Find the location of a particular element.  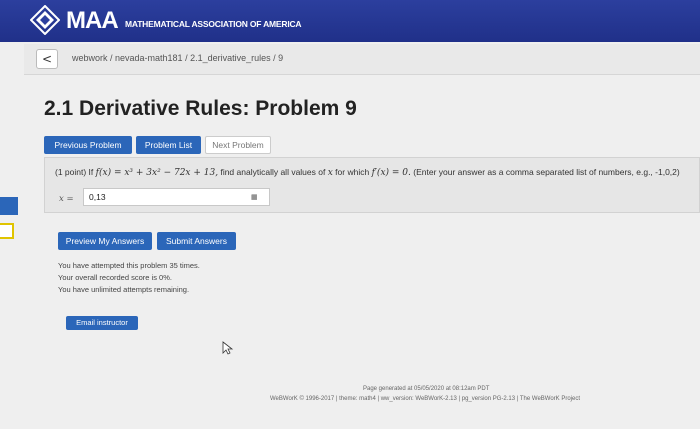

side-marker is located at coordinates (7, 231).